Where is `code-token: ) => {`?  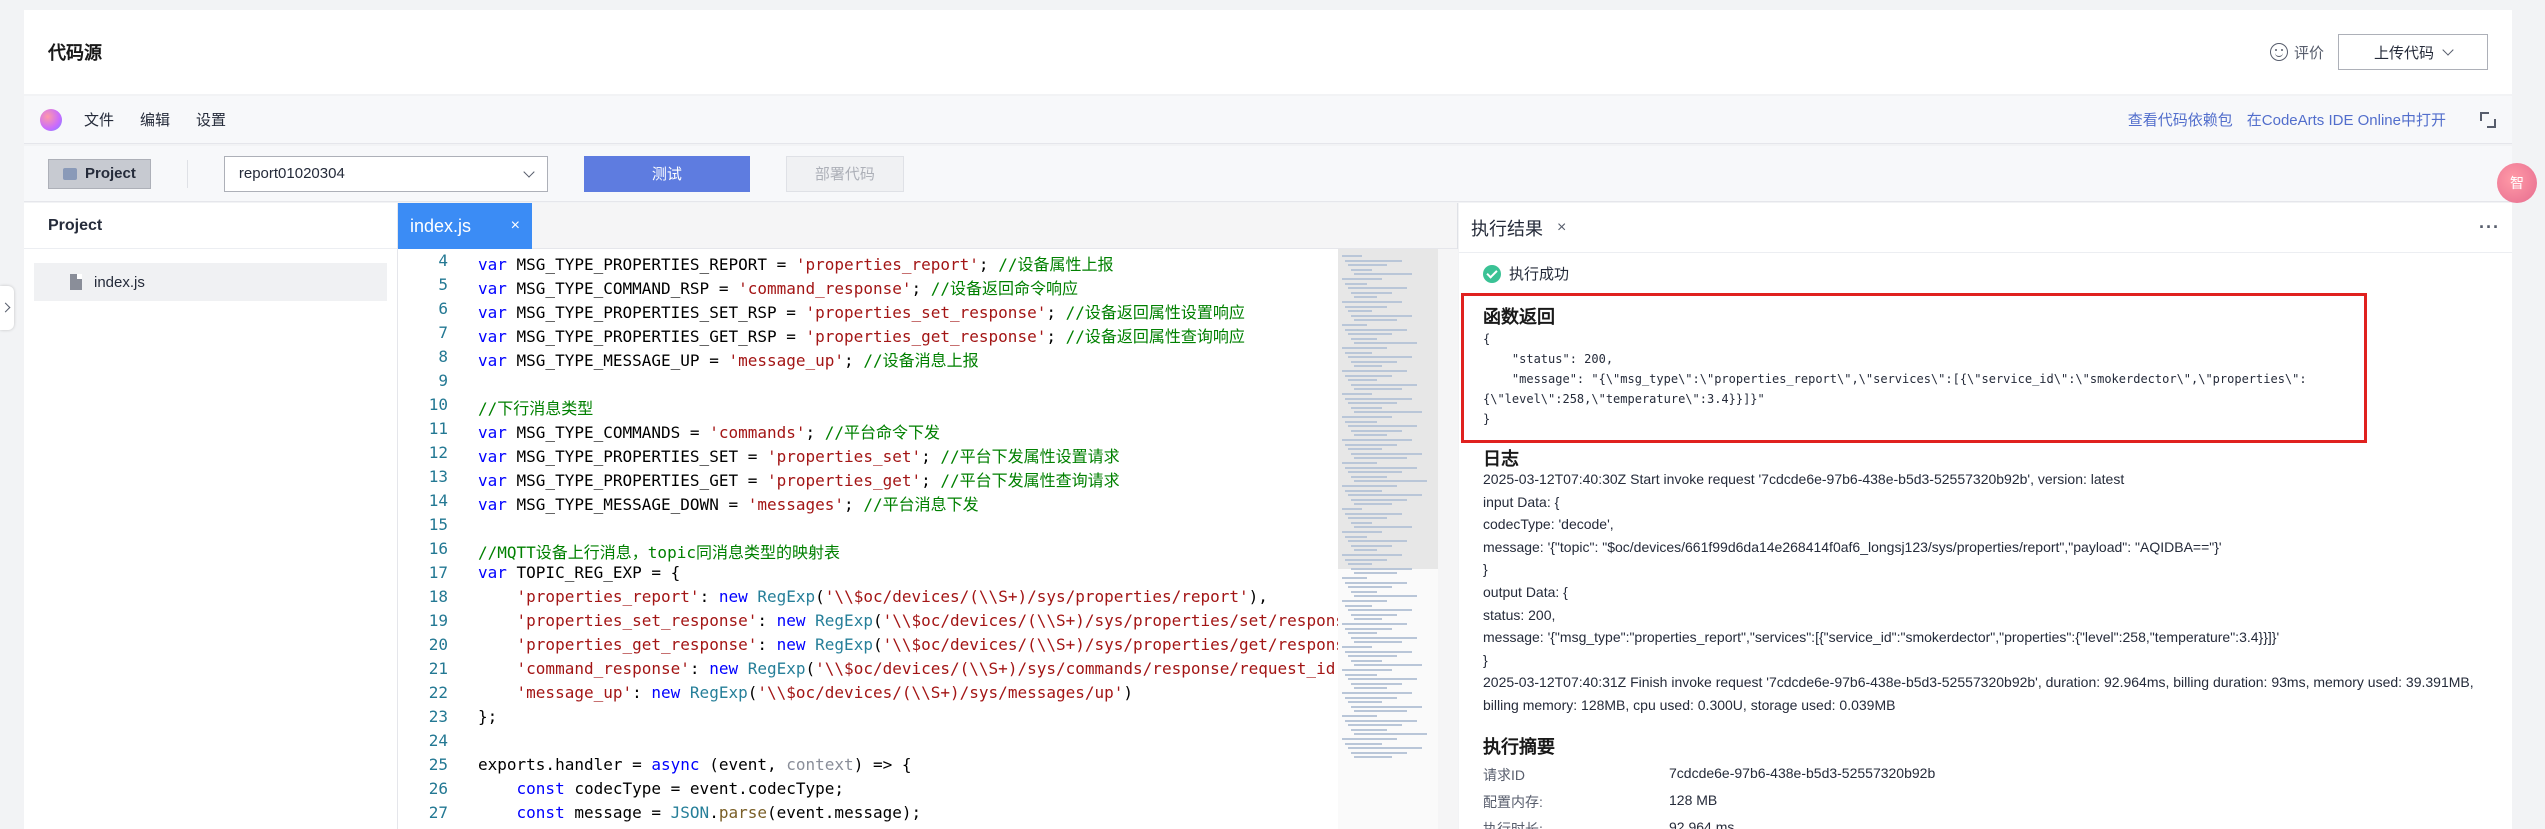
code-token: ) => { is located at coordinates (882, 764).